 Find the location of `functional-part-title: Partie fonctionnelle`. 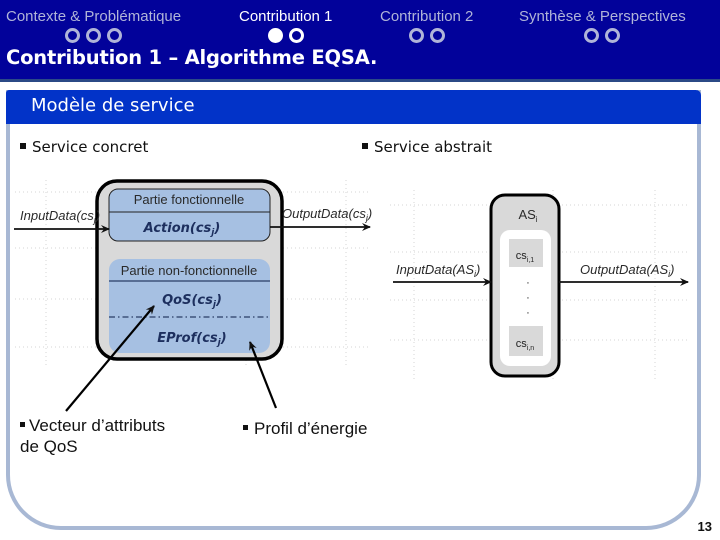

functional-part-title: Partie fonctionnelle is located at coordinates (189, 199).